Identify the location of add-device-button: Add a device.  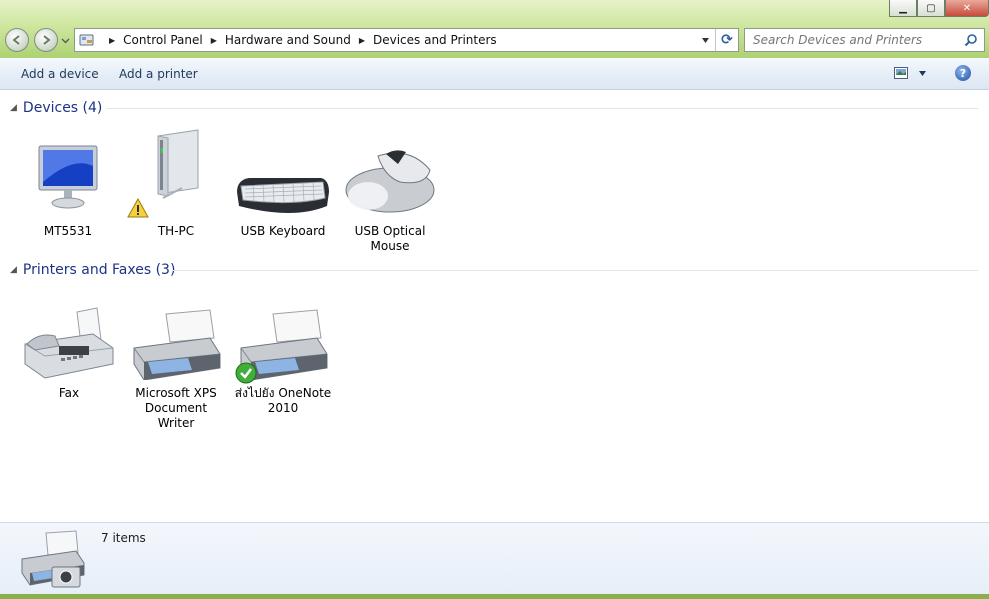
(60, 74).